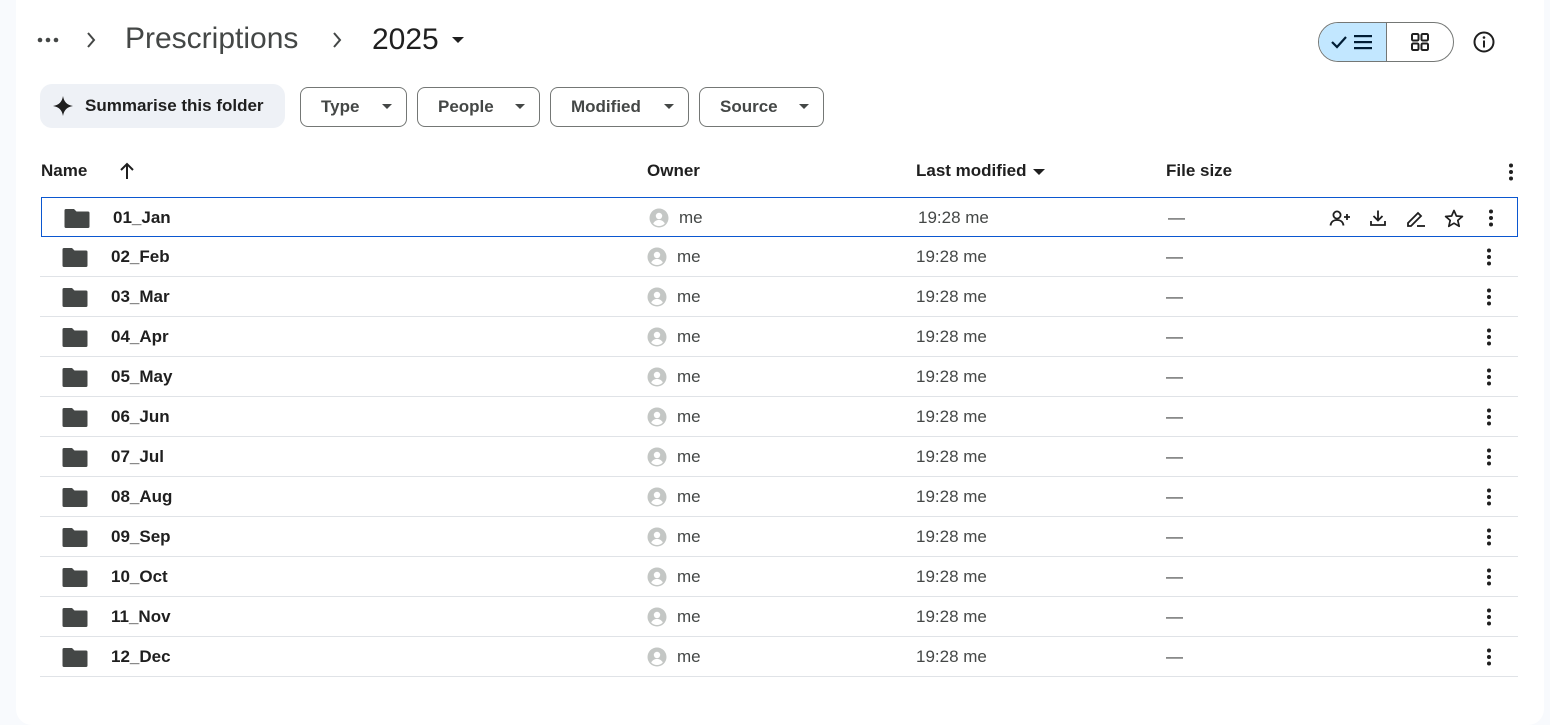 The image size is (1550, 725). I want to click on grid-icon, so click(1419, 42).